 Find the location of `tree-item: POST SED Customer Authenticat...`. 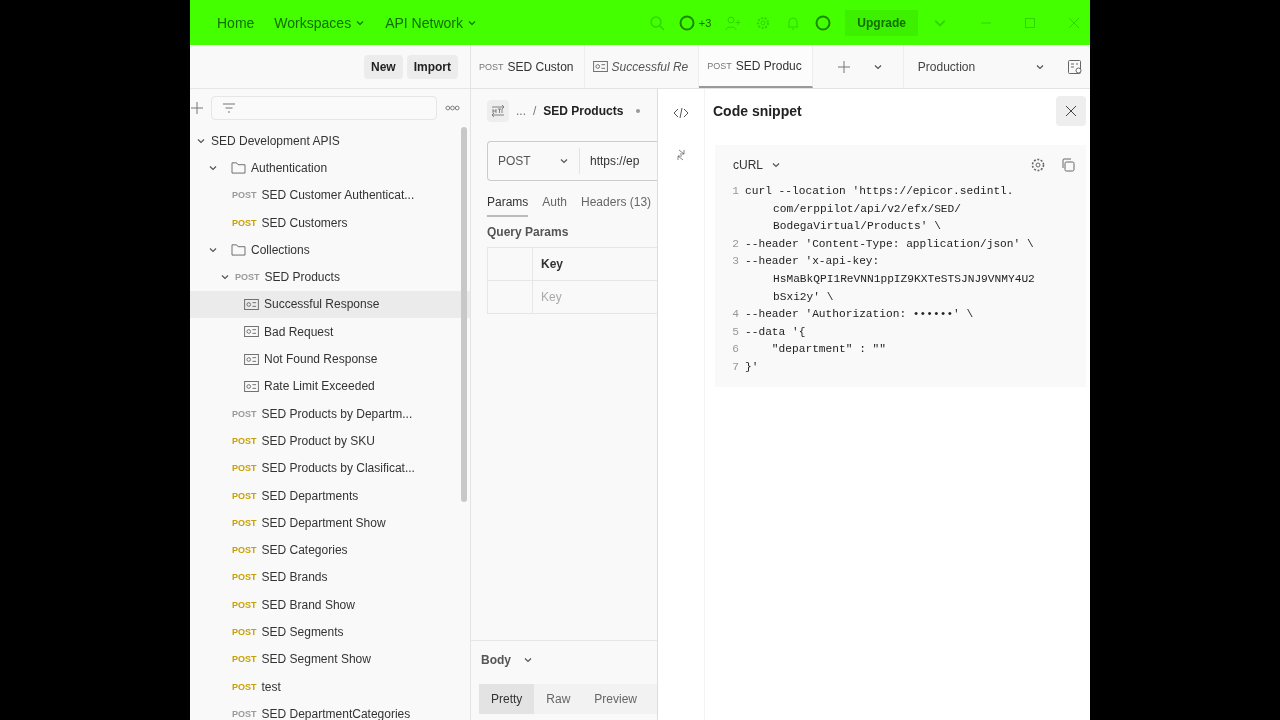

tree-item: POST SED Customer Authenticat... is located at coordinates (330, 195).